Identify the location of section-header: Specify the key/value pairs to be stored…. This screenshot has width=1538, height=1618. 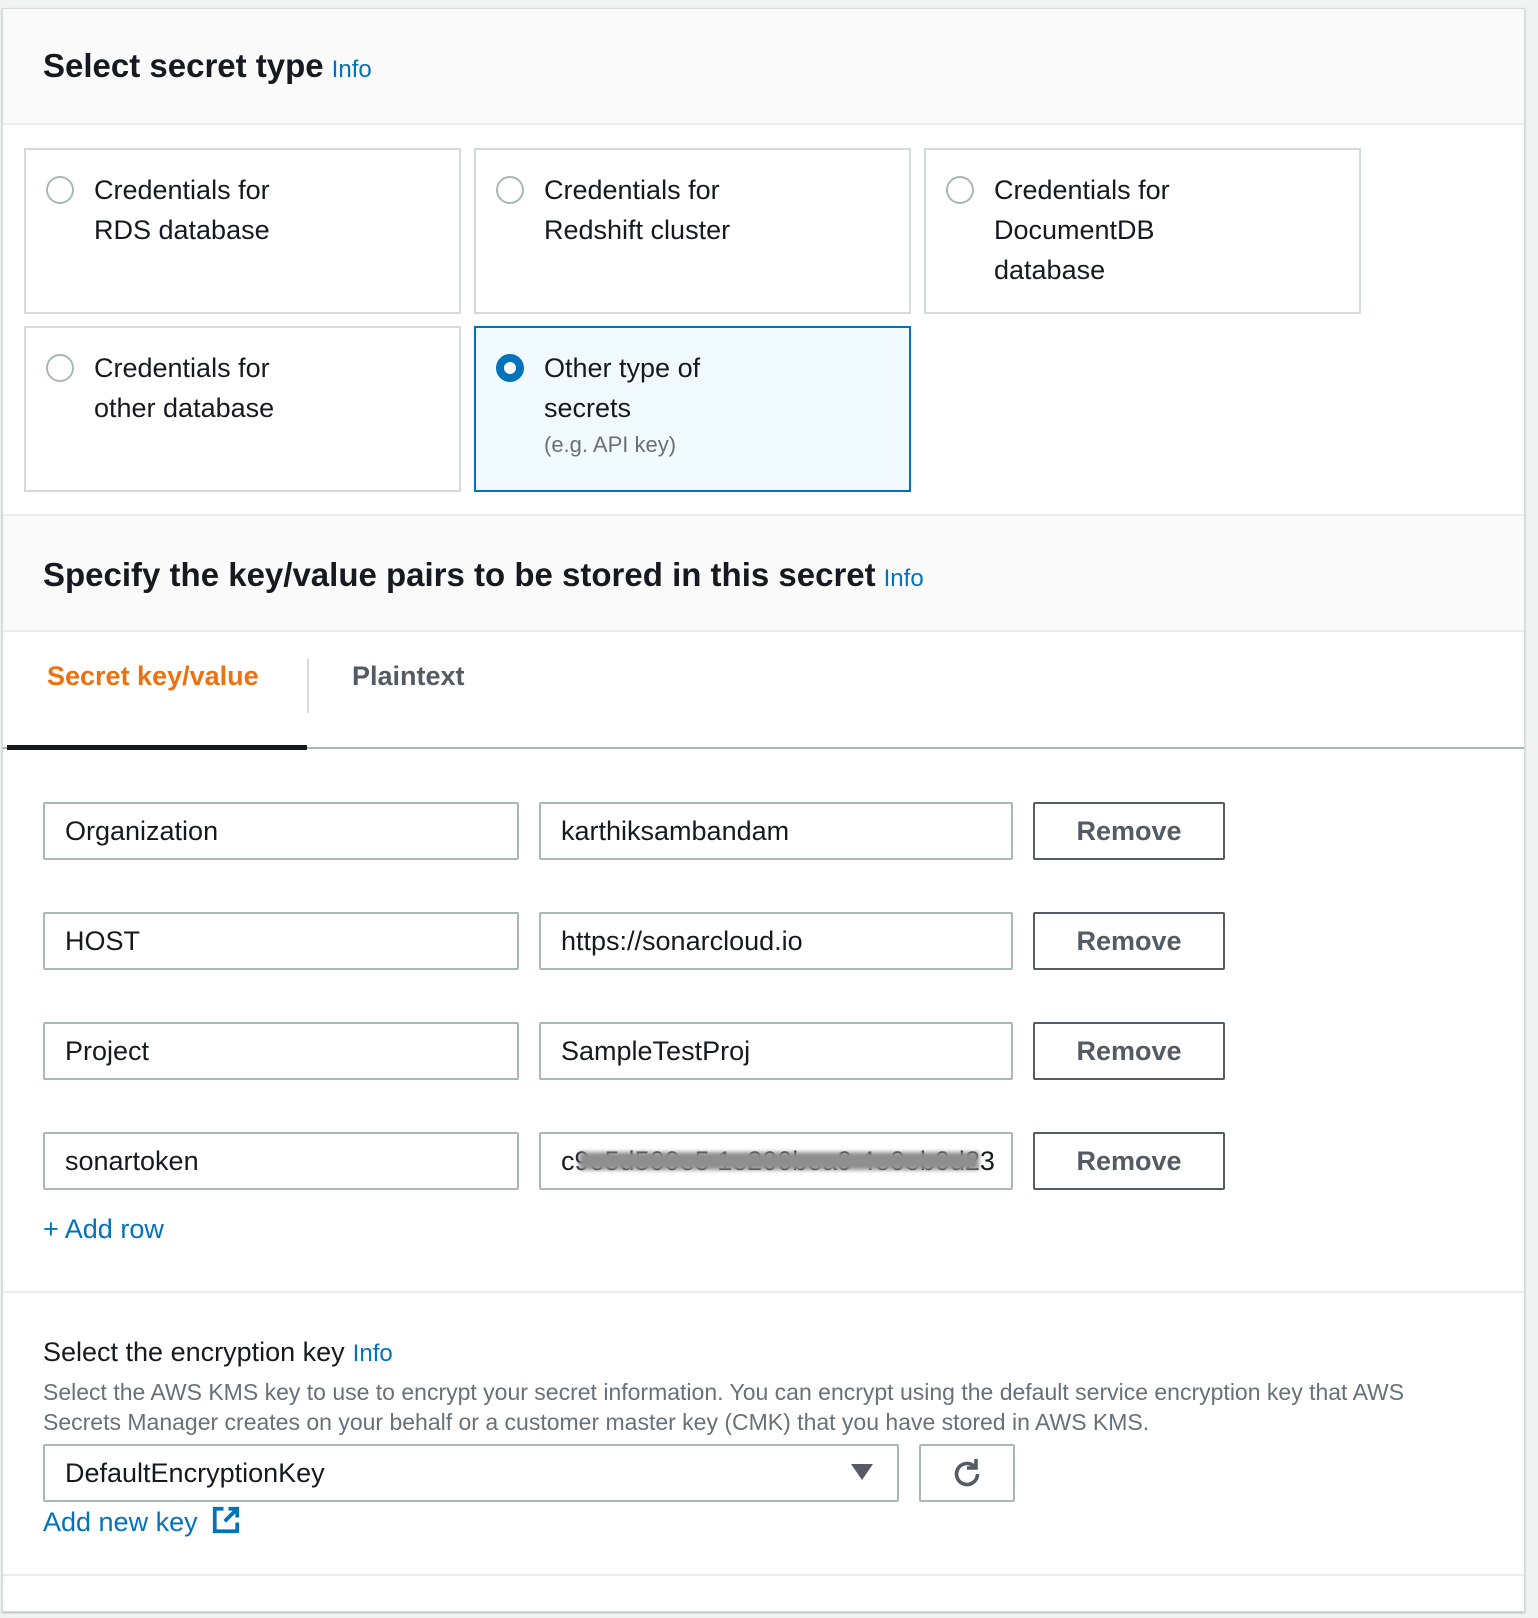
(763, 573).